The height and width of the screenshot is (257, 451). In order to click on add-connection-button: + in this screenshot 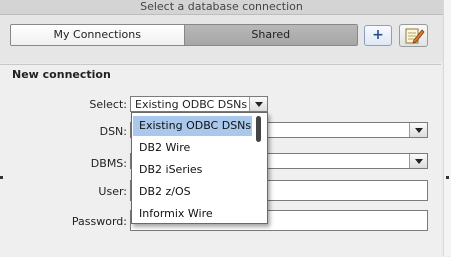, I will do `click(378, 35)`.